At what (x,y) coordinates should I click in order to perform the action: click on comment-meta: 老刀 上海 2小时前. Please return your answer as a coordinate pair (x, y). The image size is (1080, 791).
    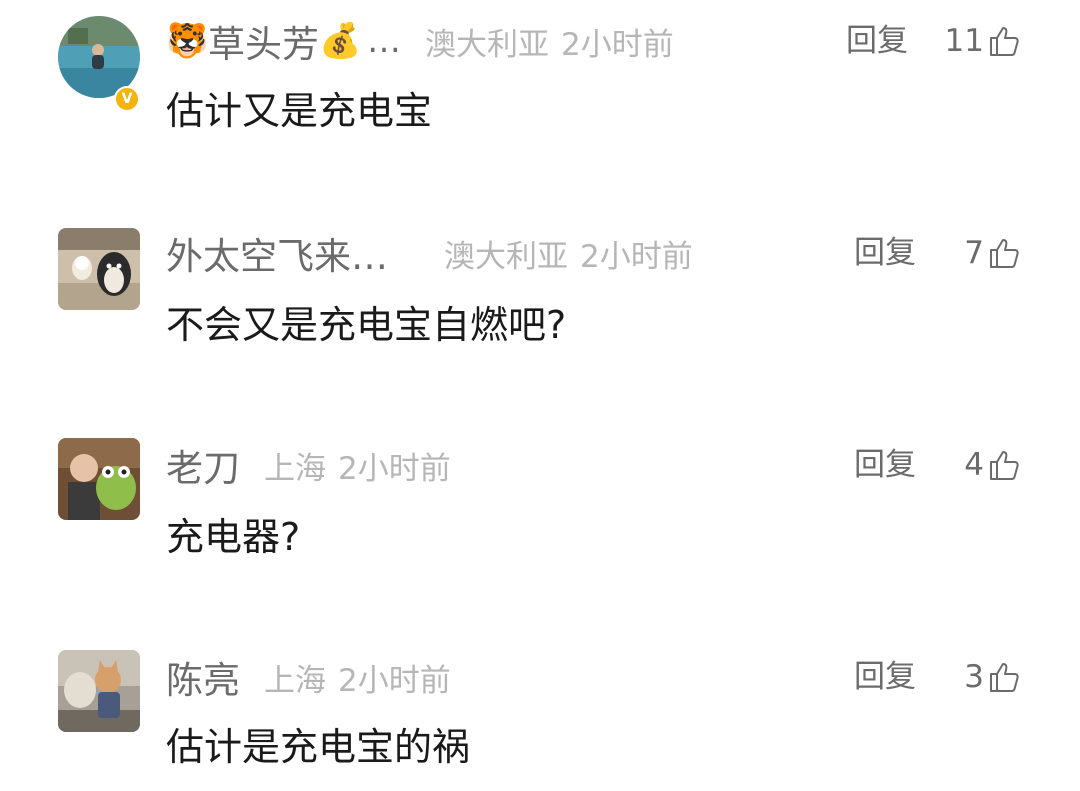
    Looking at the image, I should click on (308, 465).